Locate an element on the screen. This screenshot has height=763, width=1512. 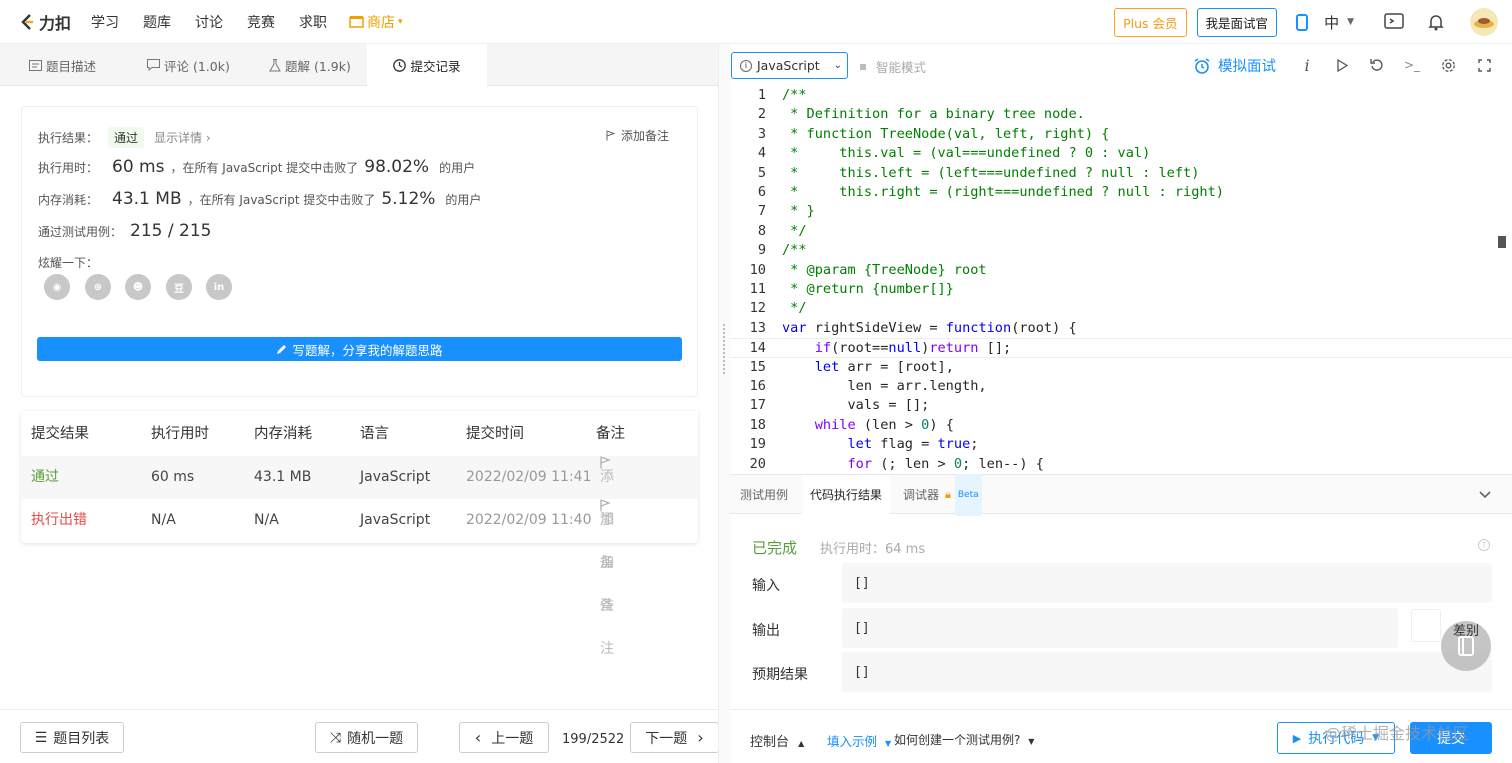
info-italic-icon: i is located at coordinates (1307, 65).